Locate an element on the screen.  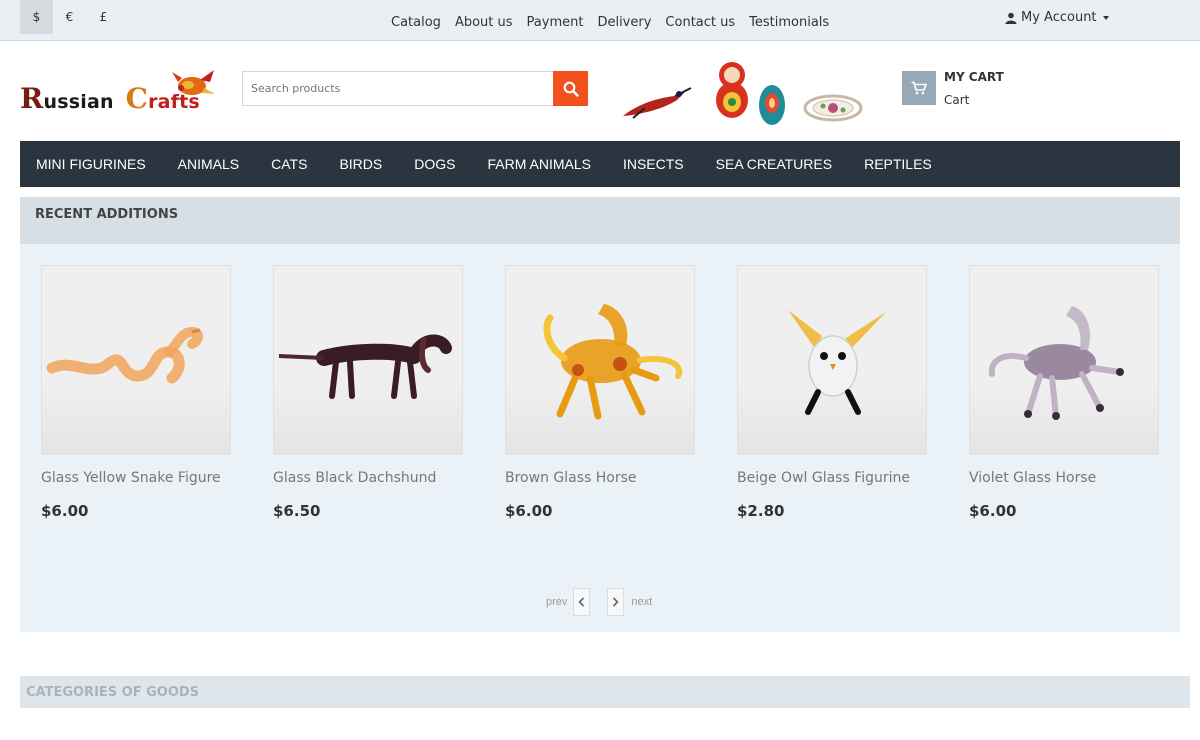
nav-mini-figurines: MINI FIGURINES is located at coordinates (91, 164).